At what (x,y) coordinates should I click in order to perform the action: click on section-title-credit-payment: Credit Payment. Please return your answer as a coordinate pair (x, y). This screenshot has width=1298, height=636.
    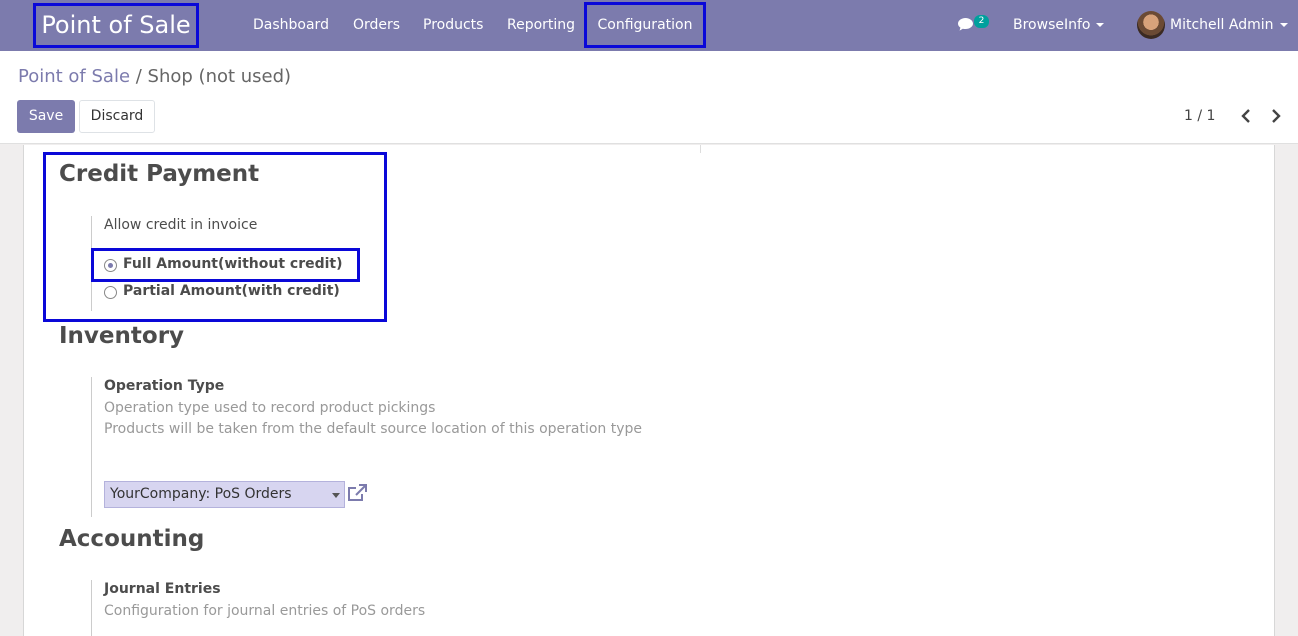
    Looking at the image, I should click on (159, 174).